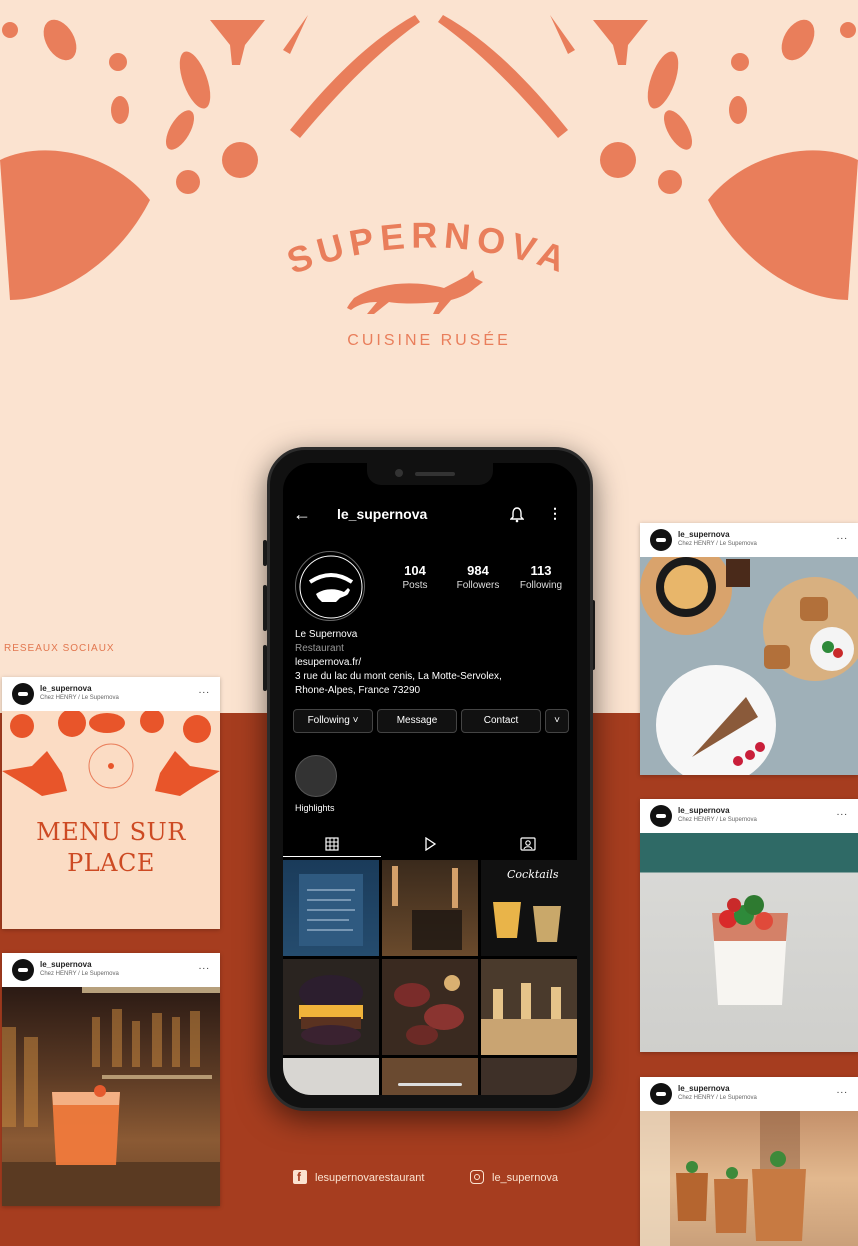 Image resolution: width=858 pixels, height=1246 pixels. Describe the element at coordinates (529, 908) in the screenshot. I see `grid-post-cocktails: Cocktails` at that location.